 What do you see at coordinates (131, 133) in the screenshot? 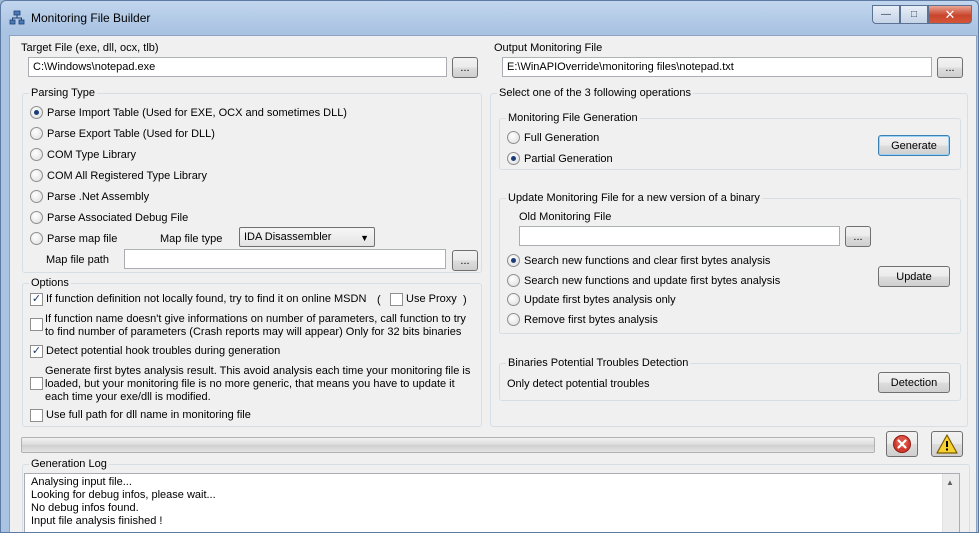
I see `radio-label: Parse Export Table (Used for DLL)` at bounding box center [131, 133].